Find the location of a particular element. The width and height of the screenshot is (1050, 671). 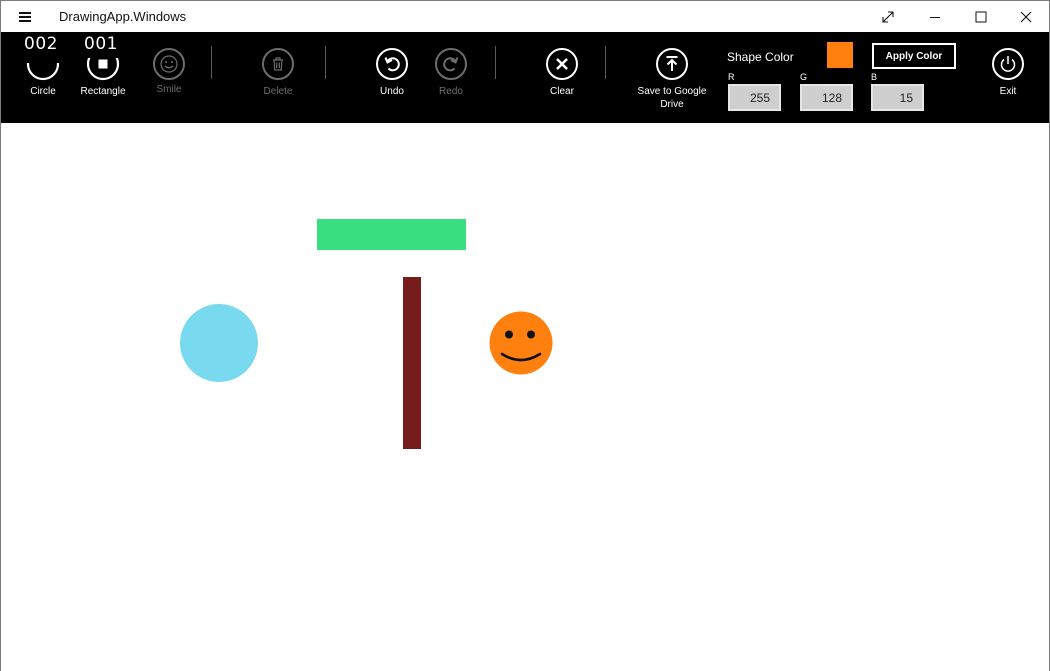

exit-label: Exit is located at coordinates (1008, 91).